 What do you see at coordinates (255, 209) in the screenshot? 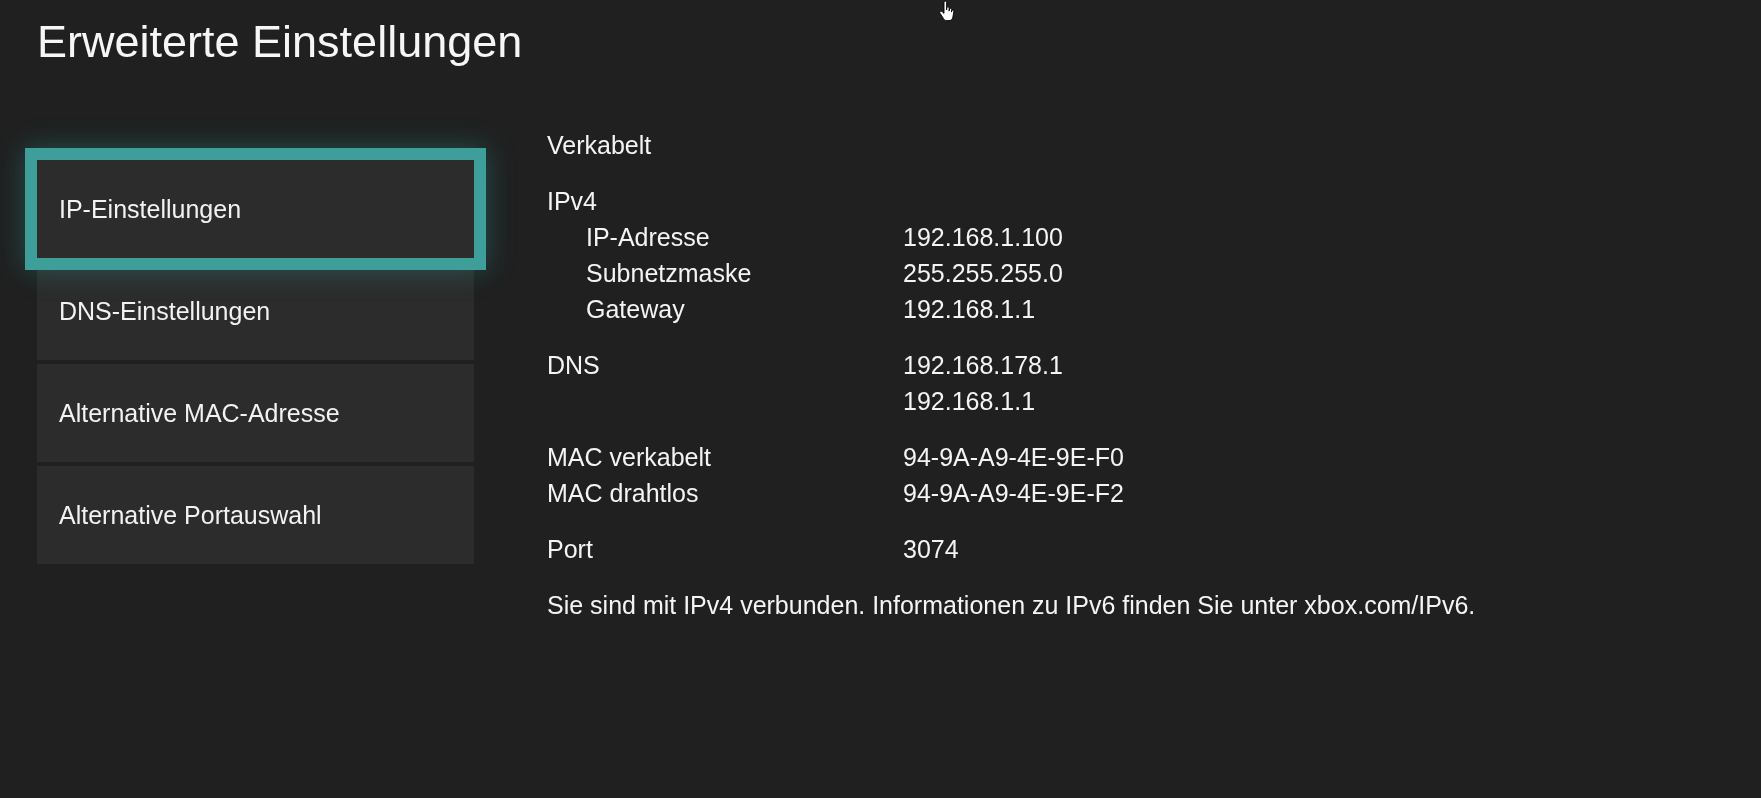
I see `menu-item: IP-Einstellungen` at bounding box center [255, 209].